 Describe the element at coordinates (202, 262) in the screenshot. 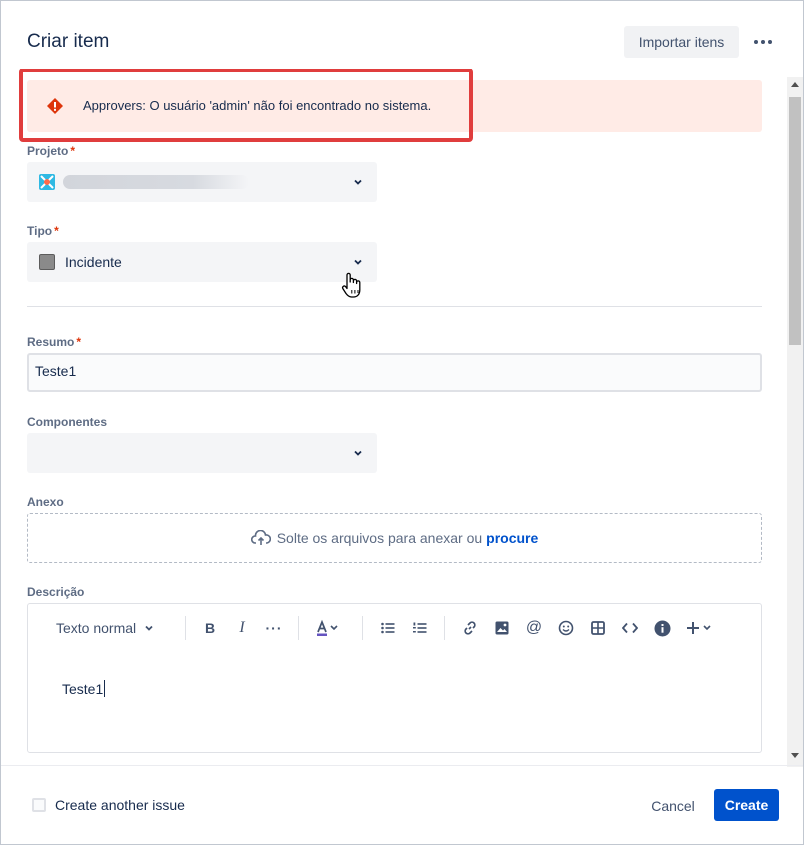

I see `type-select: Incidente` at that location.